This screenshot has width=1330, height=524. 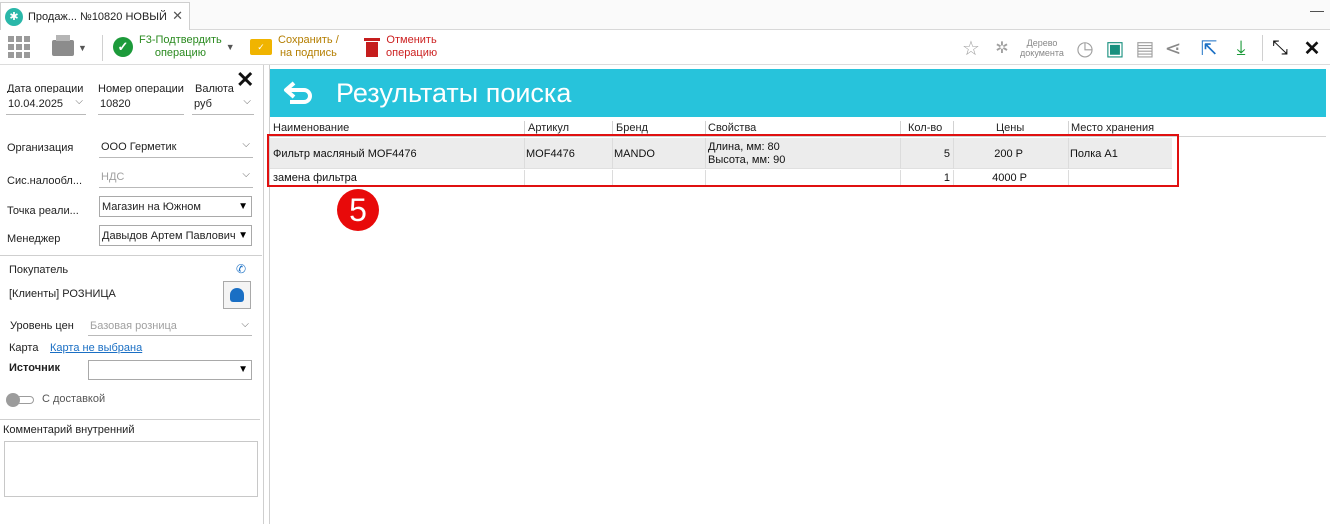 I want to click on add-file-icon: ▤, so click(x=1145, y=48).